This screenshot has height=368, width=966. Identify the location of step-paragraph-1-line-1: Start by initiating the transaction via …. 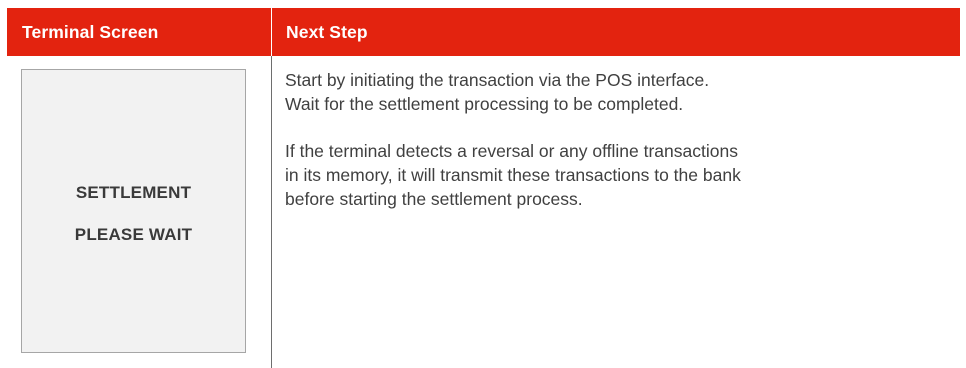
(497, 80).